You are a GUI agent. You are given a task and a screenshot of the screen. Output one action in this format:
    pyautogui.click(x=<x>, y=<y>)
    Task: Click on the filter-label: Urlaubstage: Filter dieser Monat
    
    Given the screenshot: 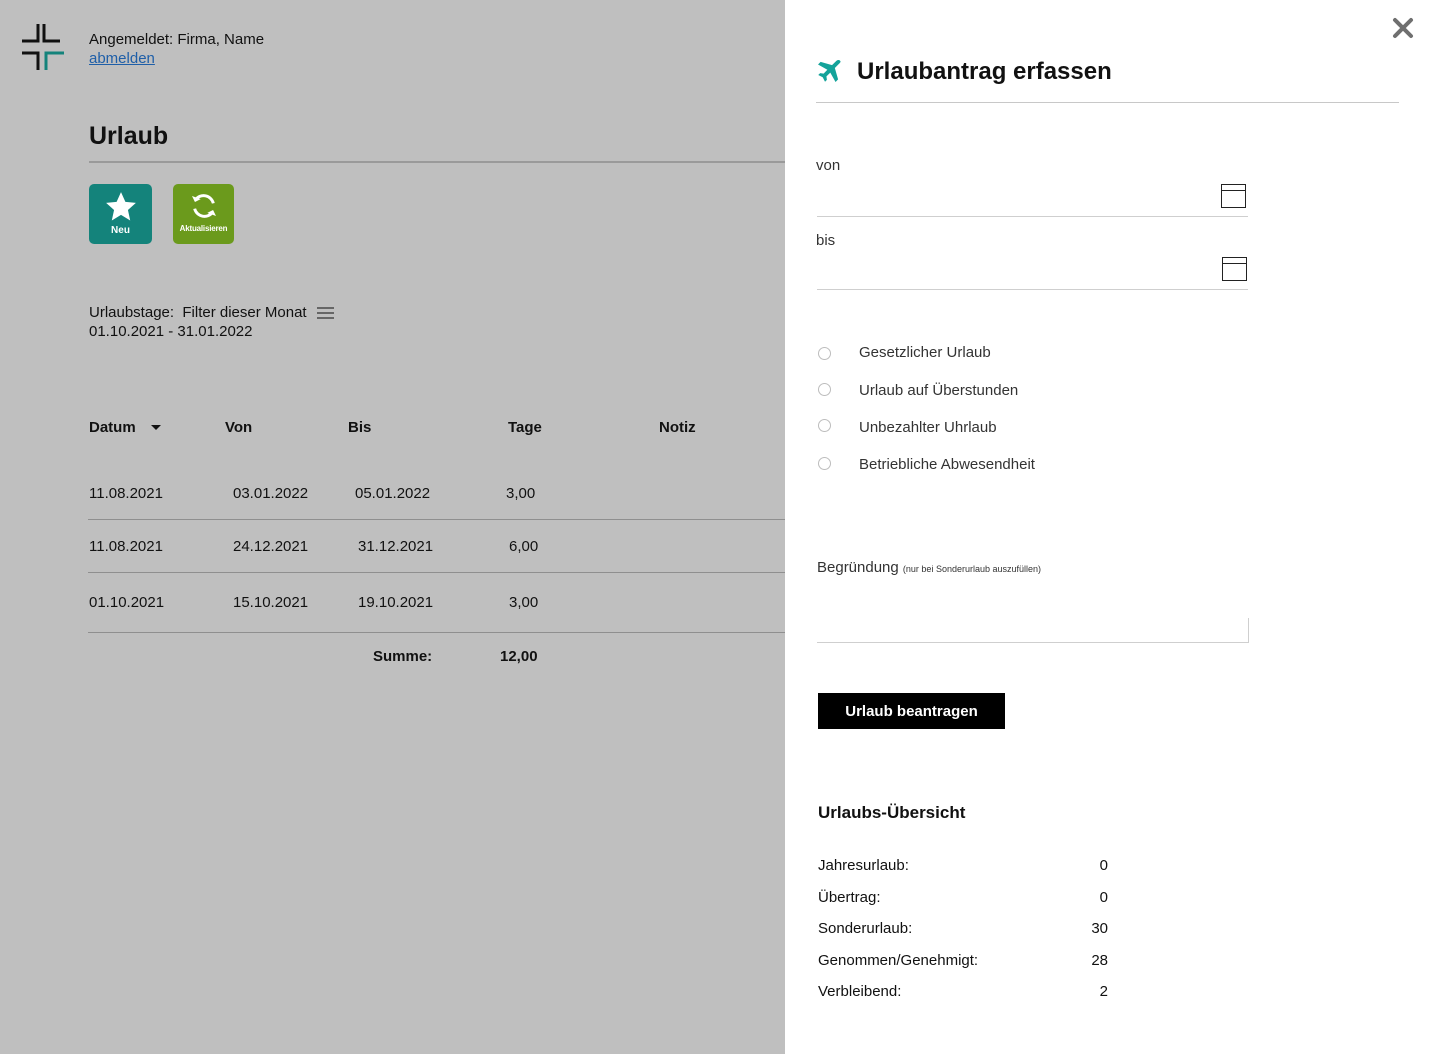 What is the action you would take?
    pyautogui.click(x=198, y=312)
    